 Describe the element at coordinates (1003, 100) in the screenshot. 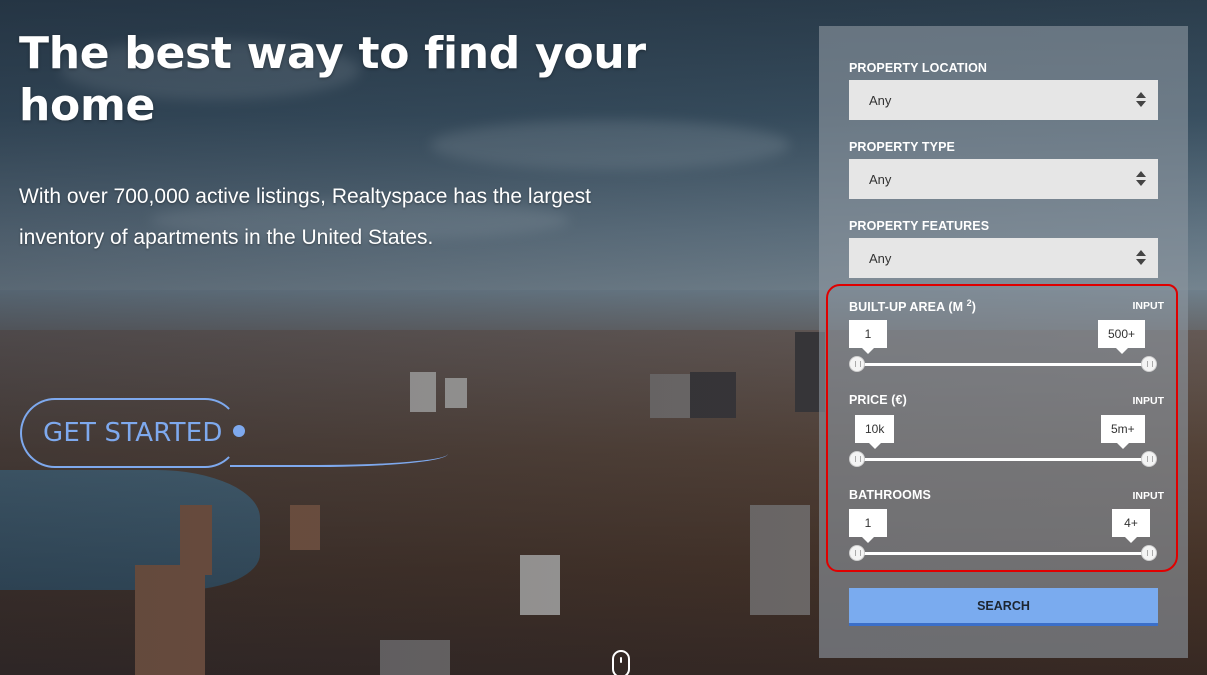

I see `location-select: Any` at that location.